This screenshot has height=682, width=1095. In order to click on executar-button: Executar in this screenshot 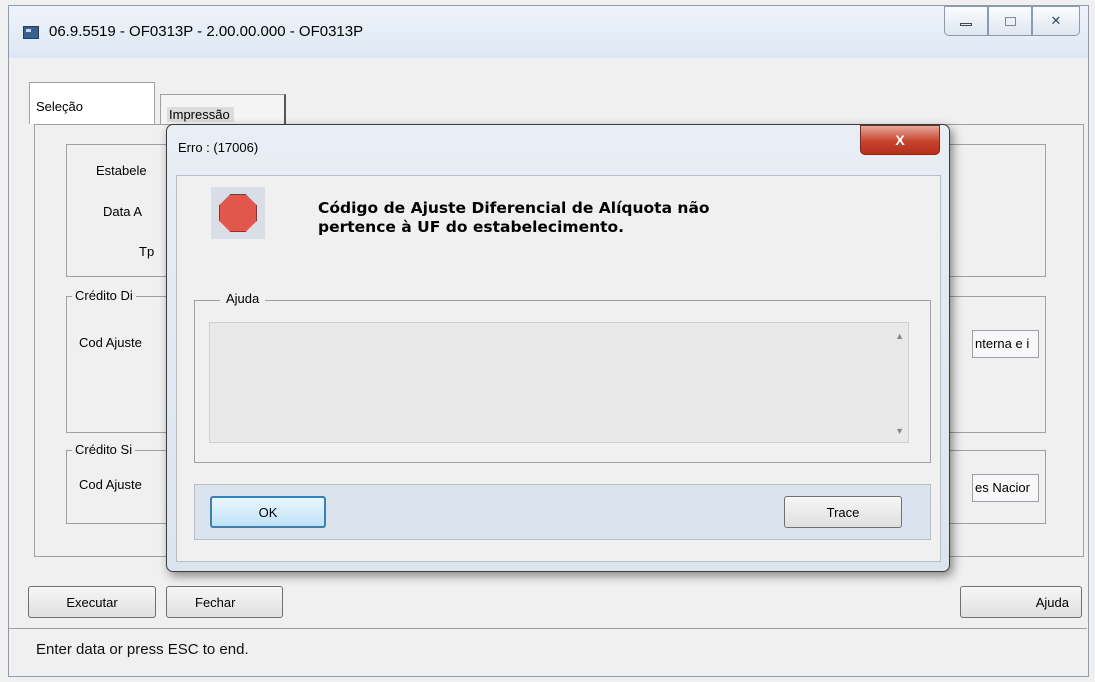, I will do `click(92, 602)`.